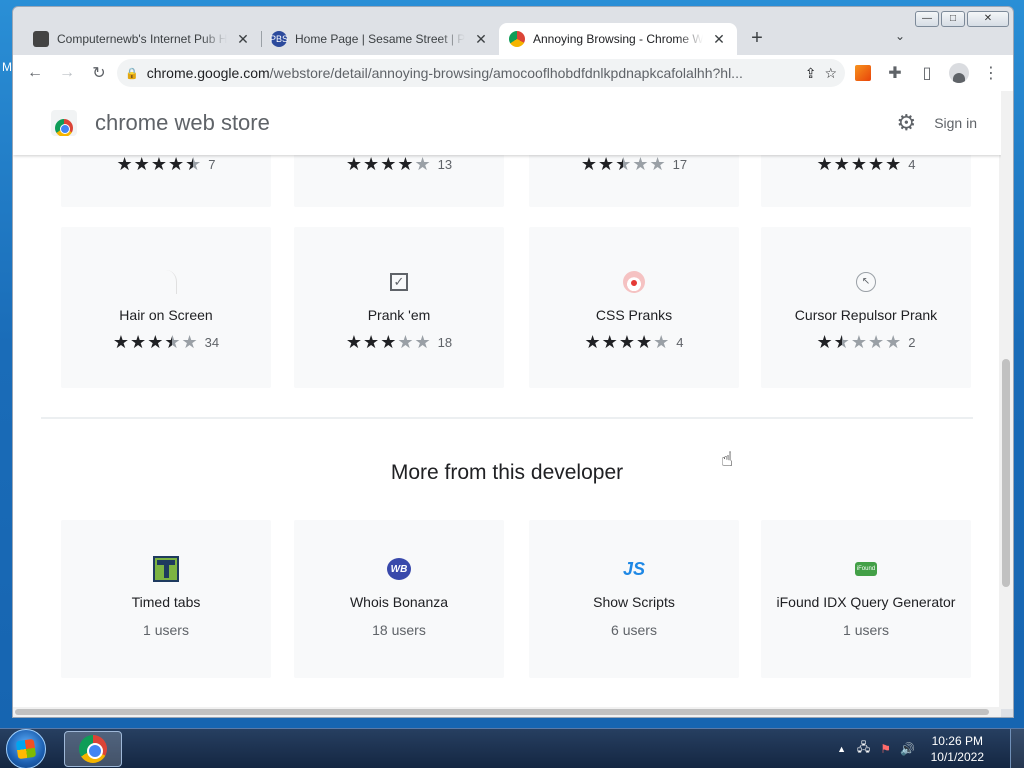 The image size is (1024, 768). I want to click on rating: ★ ★ ★ ★ ★ 7, so click(166, 164).